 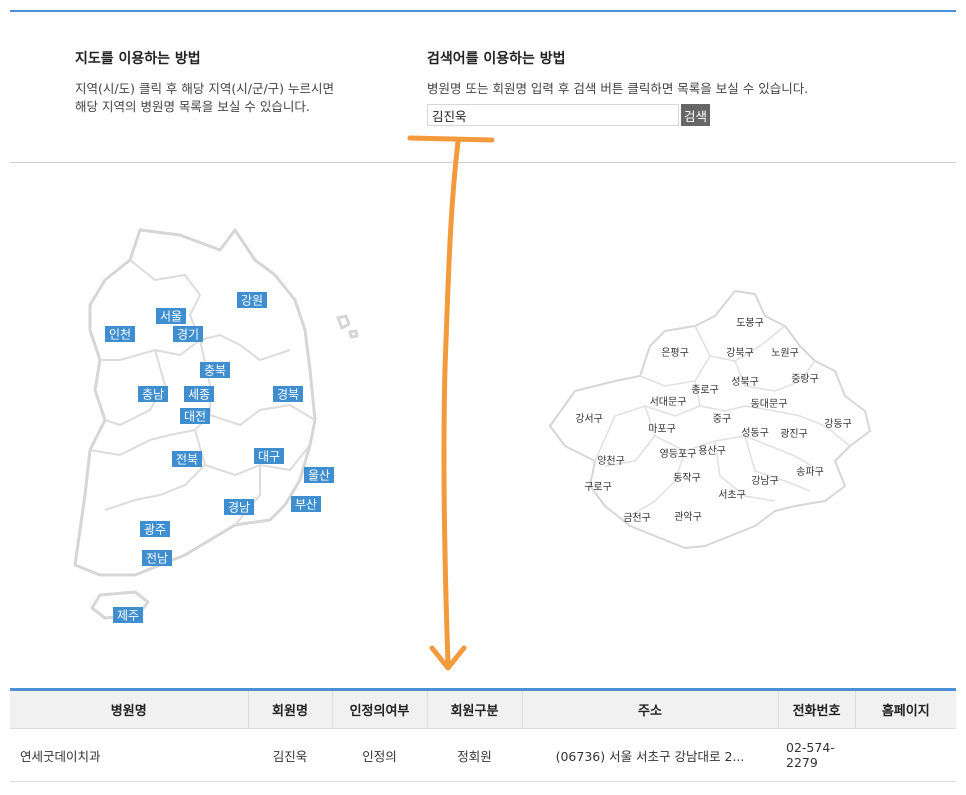 I want to click on col-certified-header: 인정의여부, so click(x=379, y=709).